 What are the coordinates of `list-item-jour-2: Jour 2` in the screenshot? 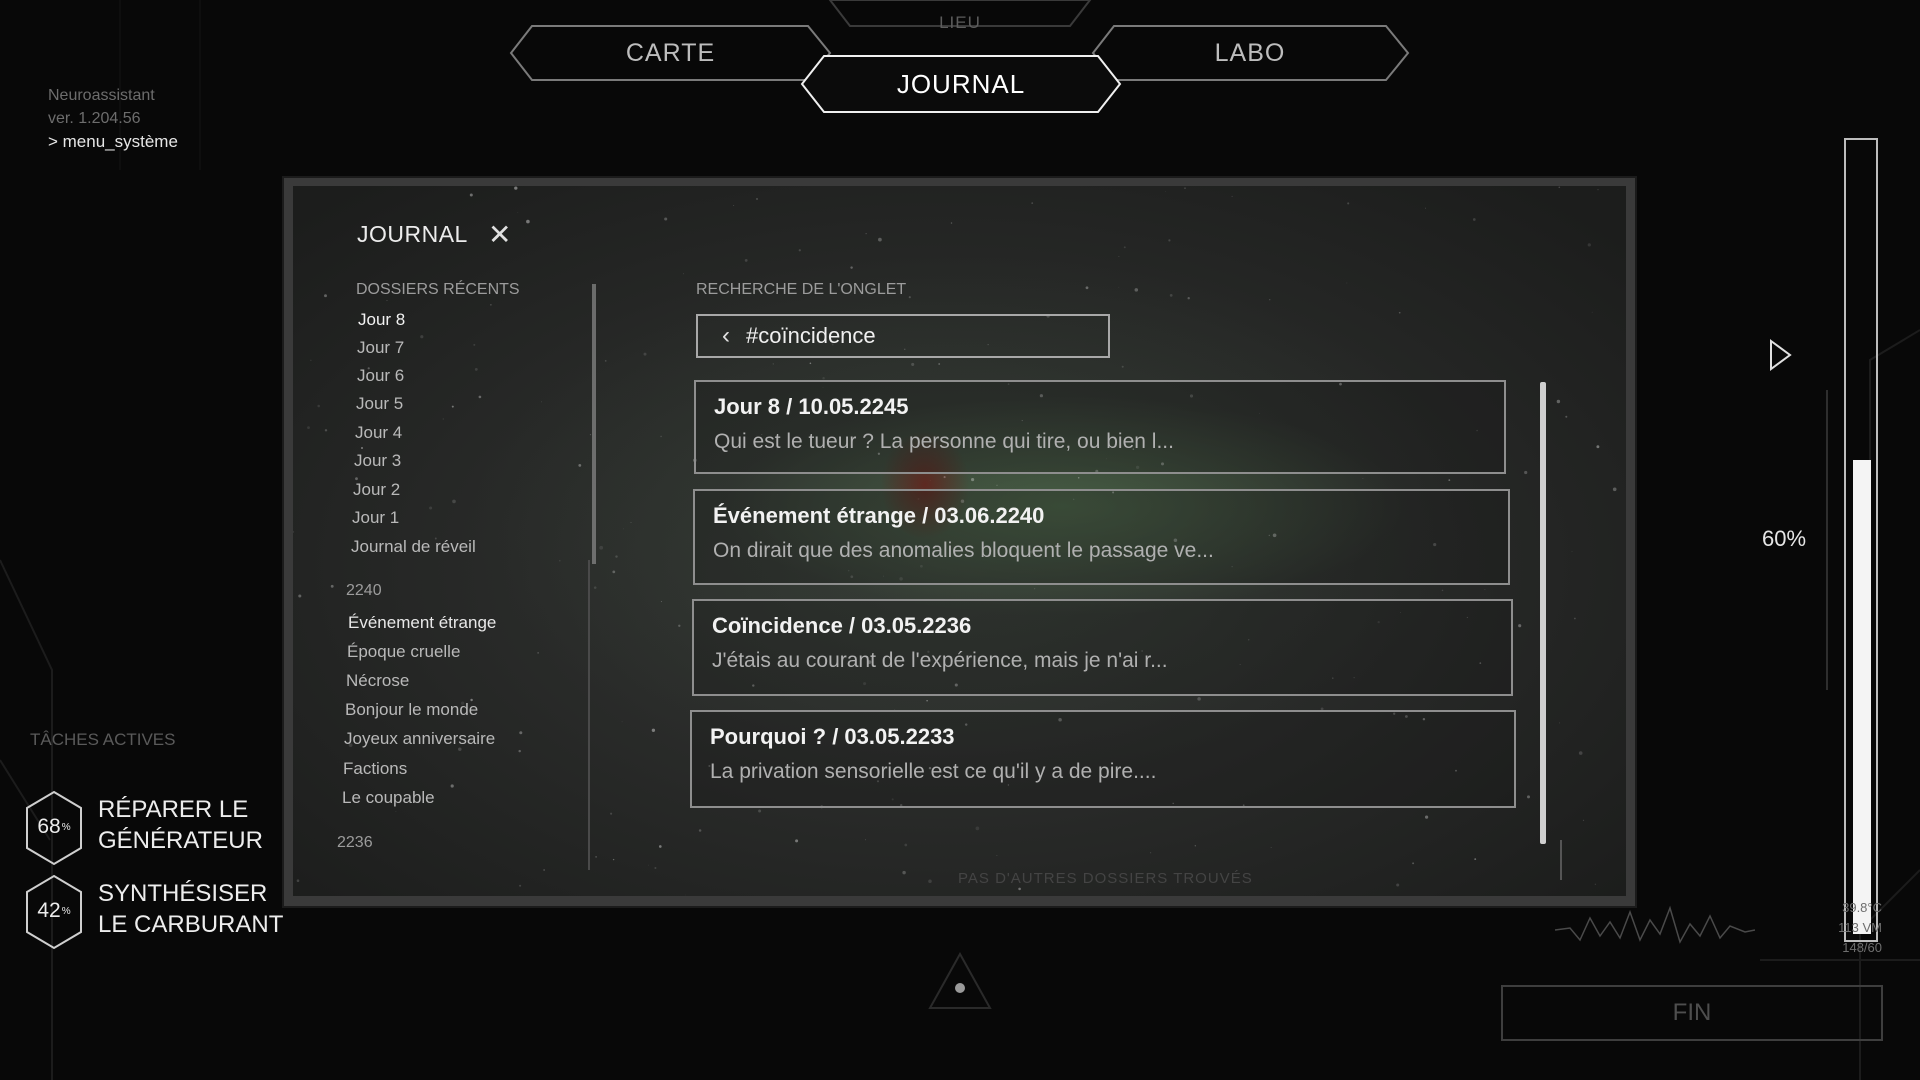 It's located at (376, 490).